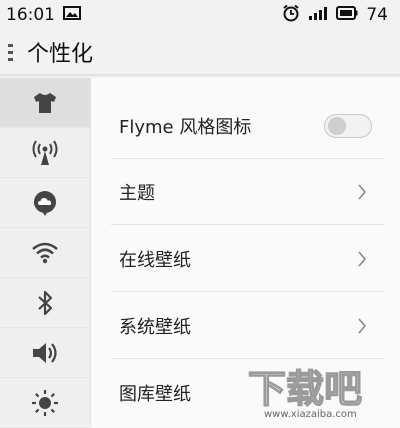  Describe the element at coordinates (72, 15) in the screenshot. I see `image-icon` at that location.